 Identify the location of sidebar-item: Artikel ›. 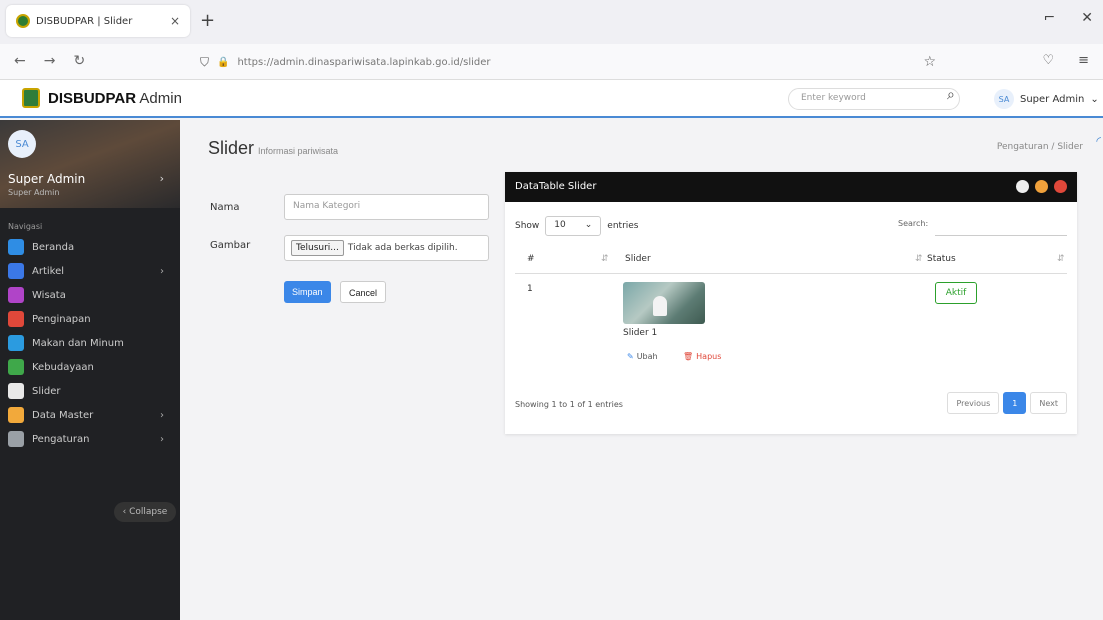
(90, 271).